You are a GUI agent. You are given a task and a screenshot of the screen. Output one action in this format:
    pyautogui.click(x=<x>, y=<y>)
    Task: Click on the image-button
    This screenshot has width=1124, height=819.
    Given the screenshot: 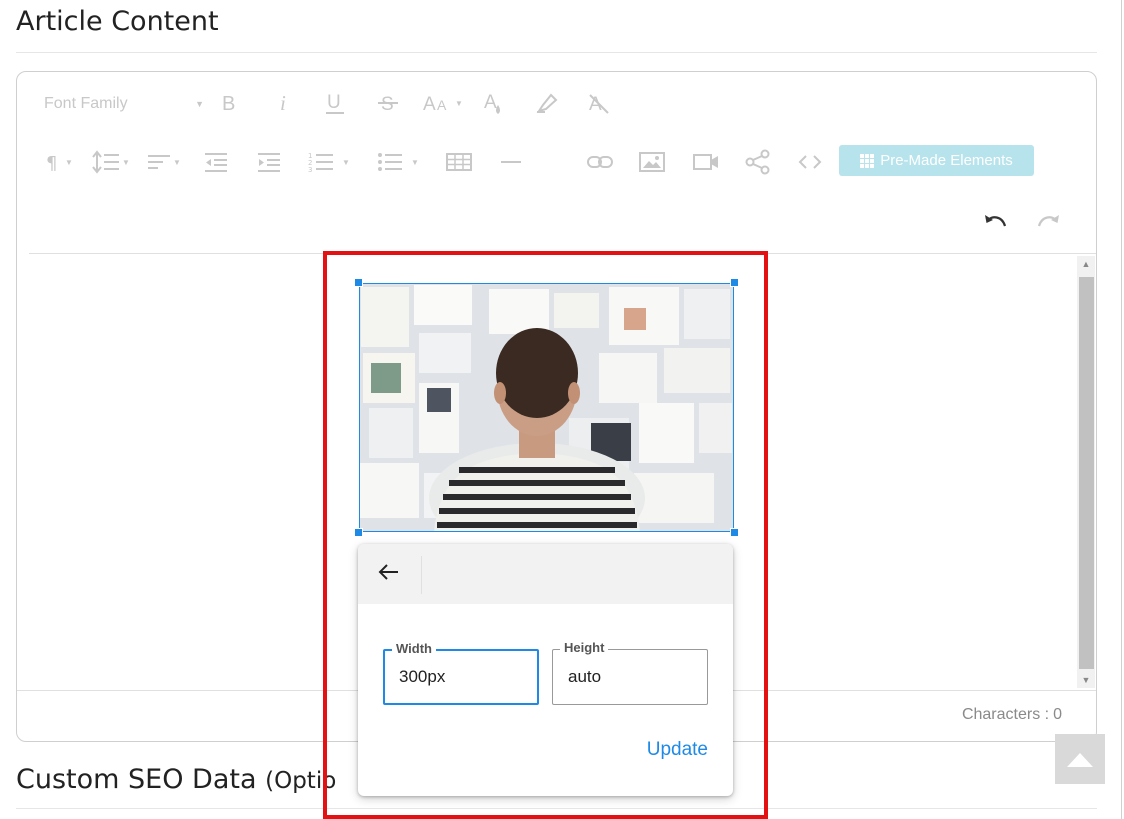 What is the action you would take?
    pyautogui.click(x=652, y=162)
    